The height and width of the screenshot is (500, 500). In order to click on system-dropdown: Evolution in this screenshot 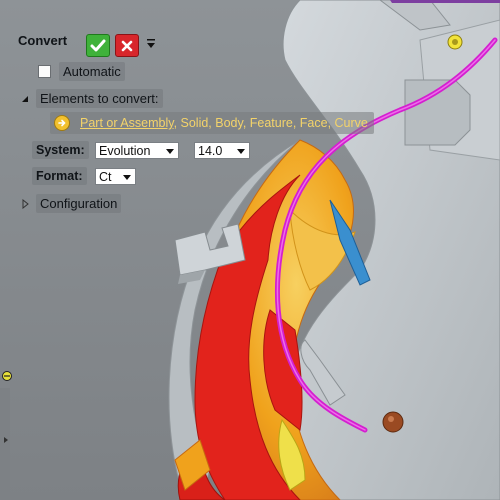, I will do `click(137, 150)`.